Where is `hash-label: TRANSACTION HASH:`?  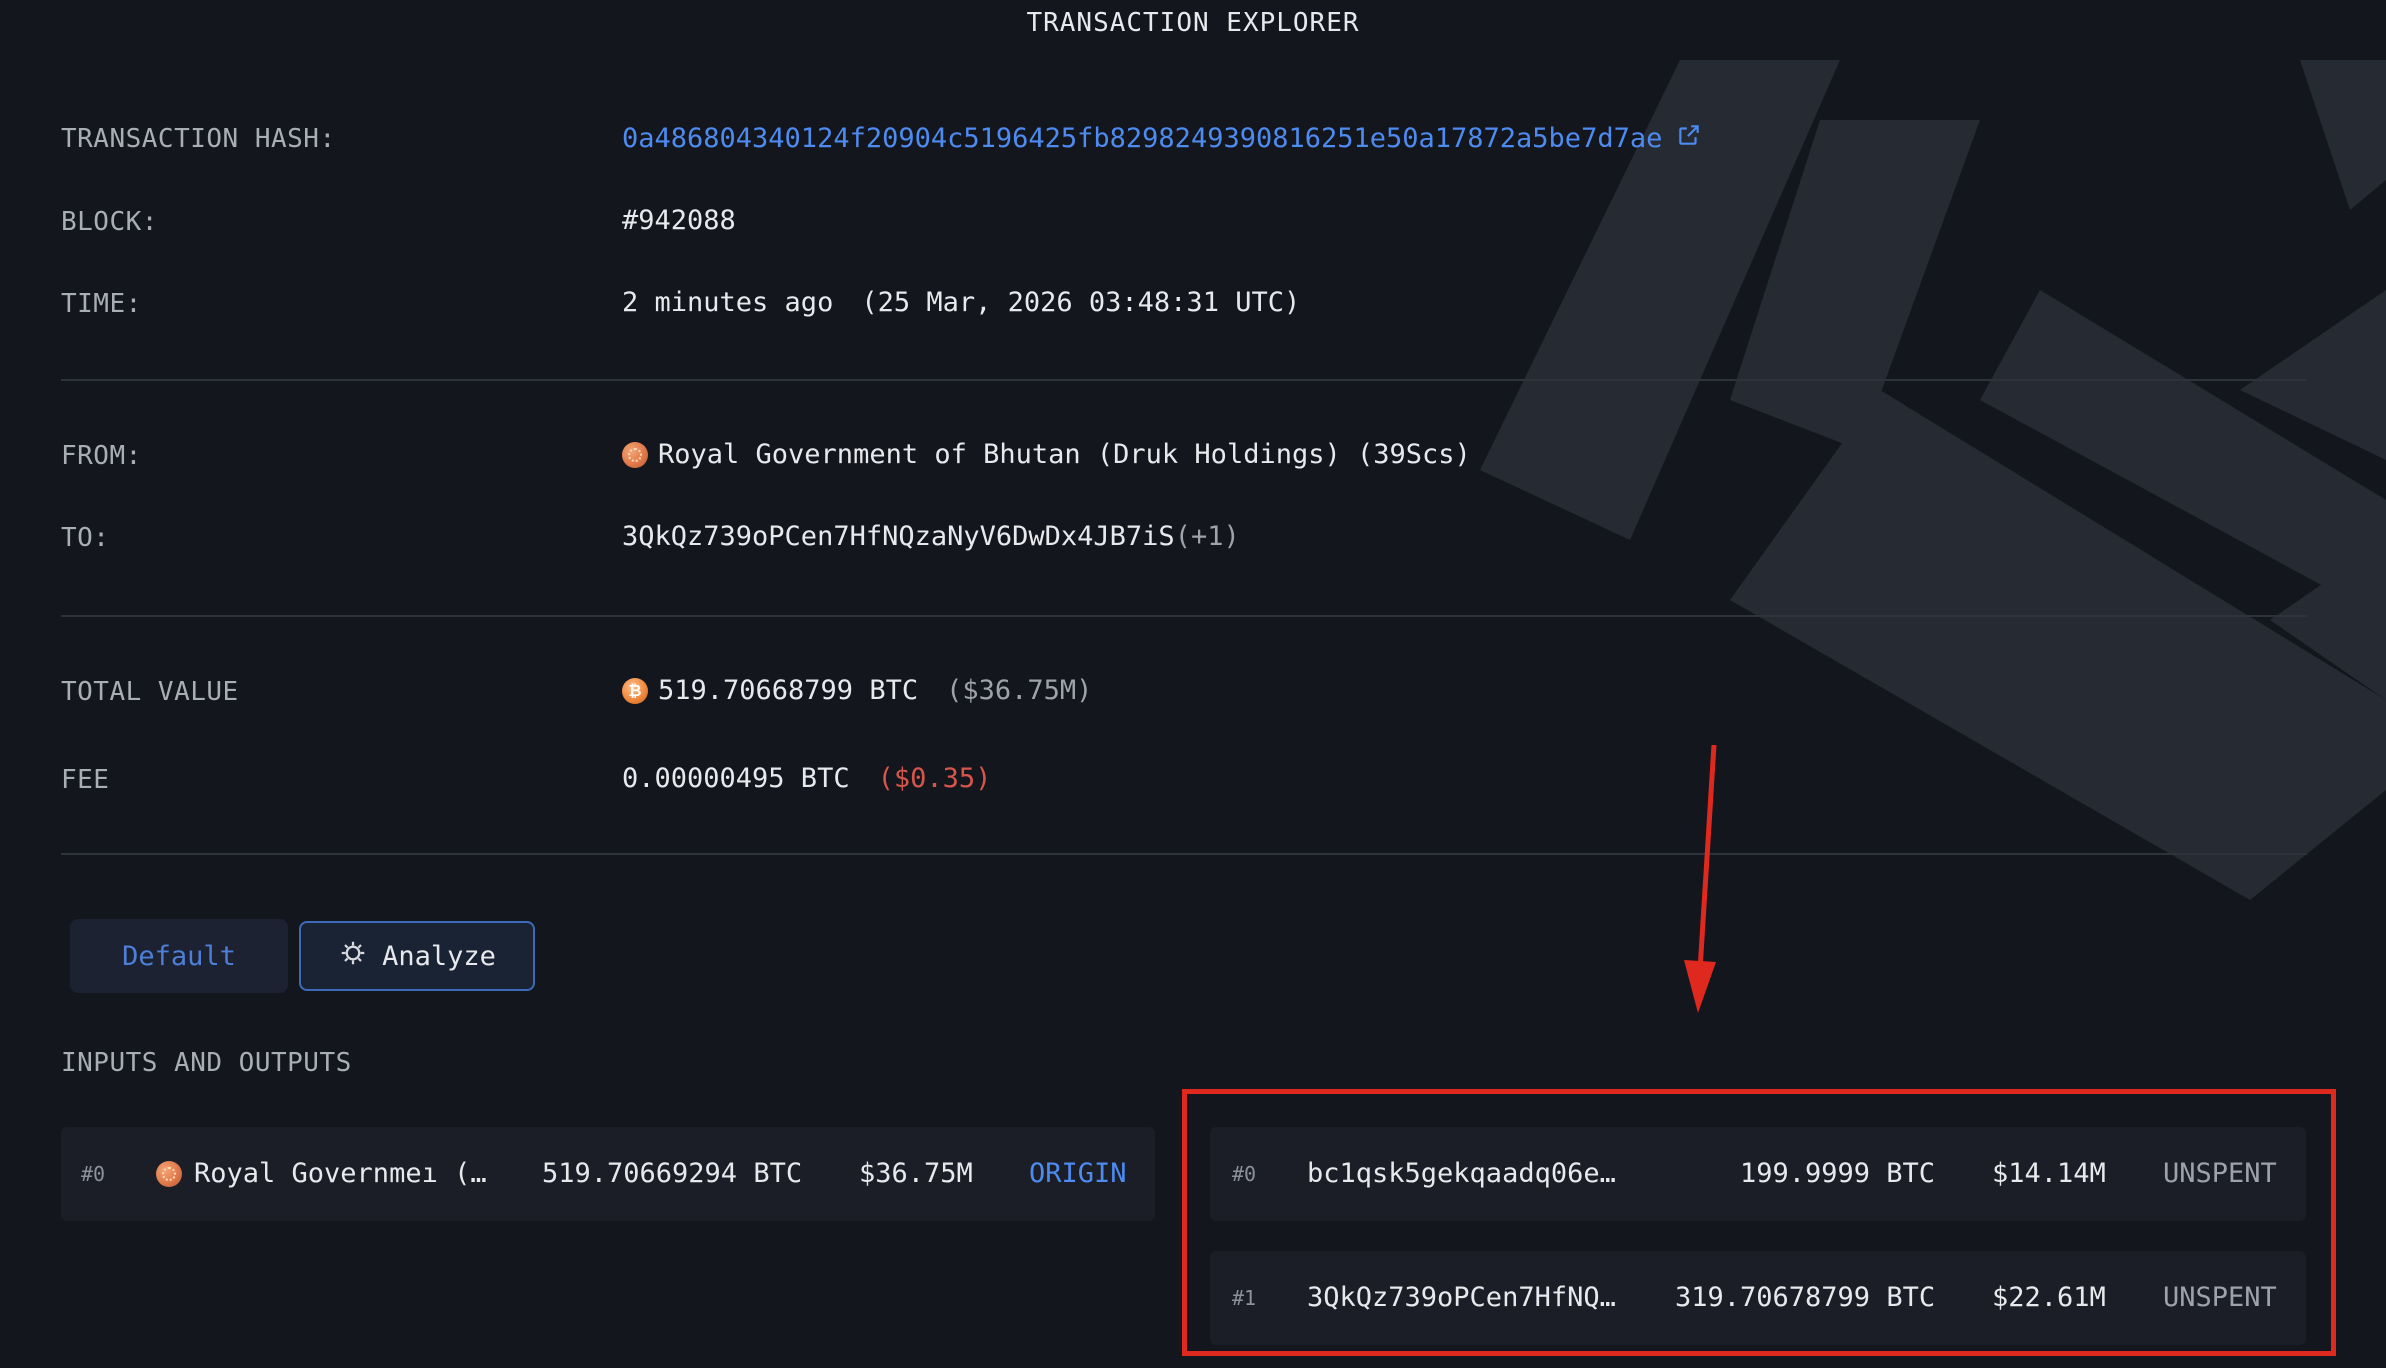
hash-label: TRANSACTION HASH: is located at coordinates (198, 139).